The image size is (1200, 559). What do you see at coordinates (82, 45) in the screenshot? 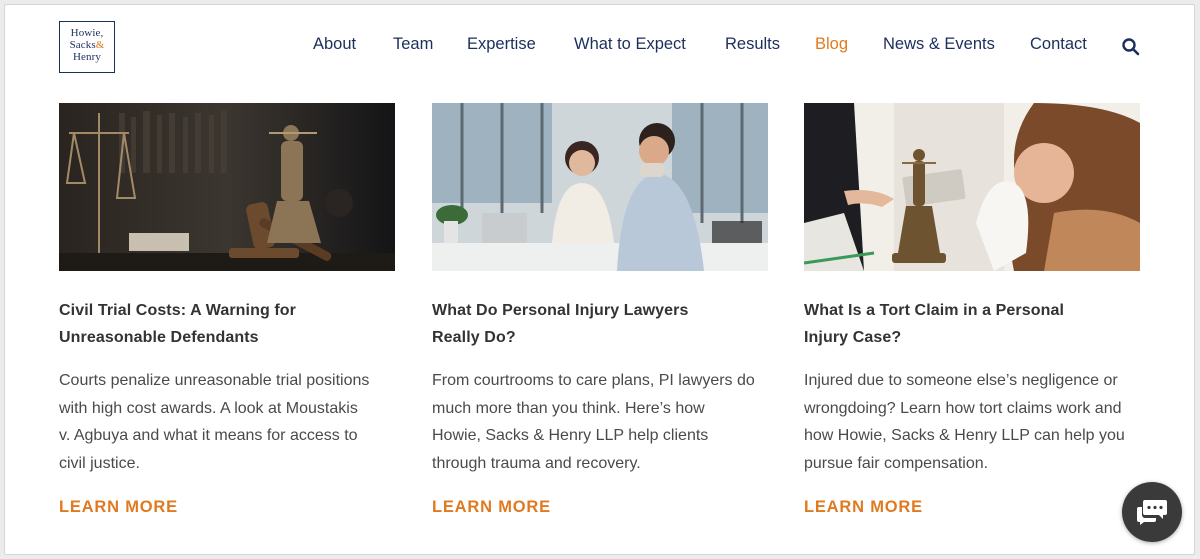
I see `logo-word-sacks: Sacks` at bounding box center [82, 45].